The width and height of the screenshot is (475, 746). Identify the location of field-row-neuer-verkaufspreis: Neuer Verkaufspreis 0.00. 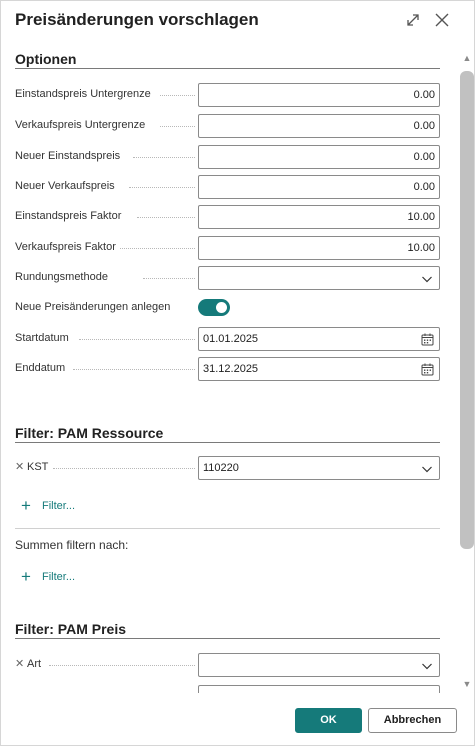
(227, 187).